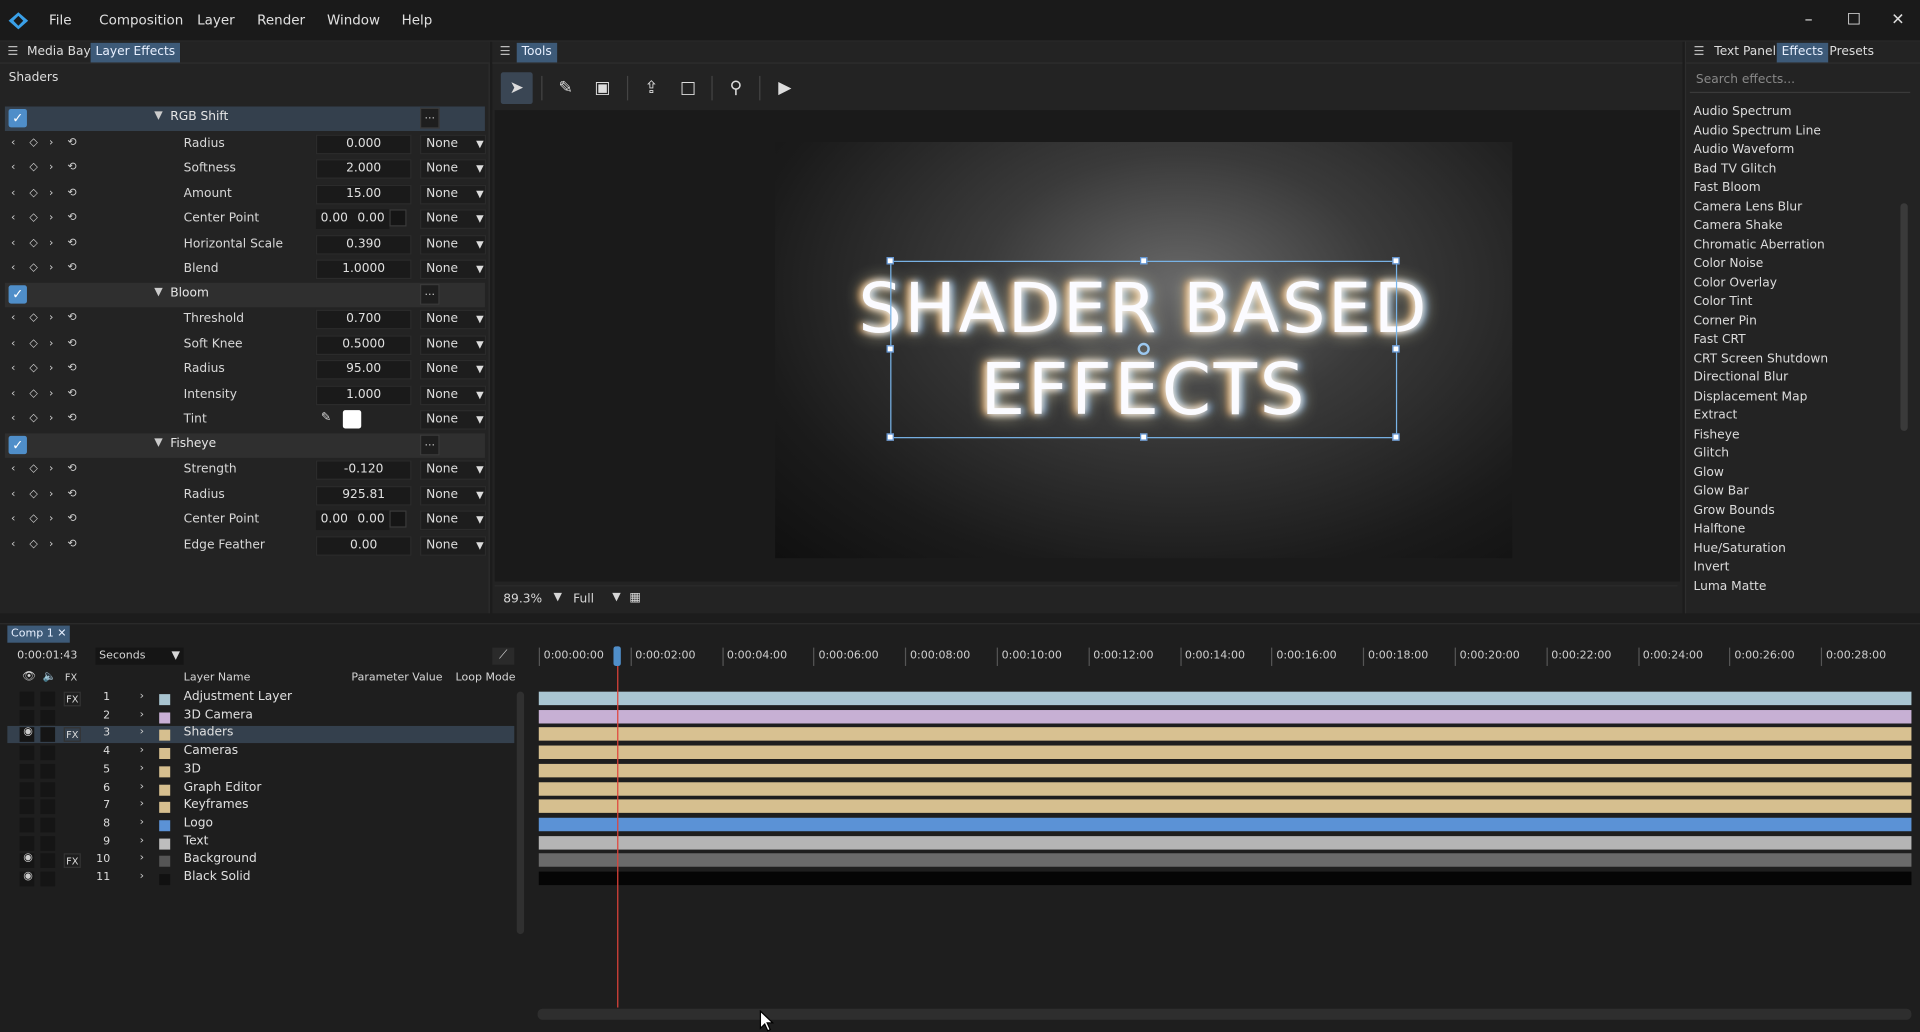 This screenshot has height=1032, width=1920. What do you see at coordinates (260, 752) in the screenshot?
I see `layer-row: 4 › Cameras` at bounding box center [260, 752].